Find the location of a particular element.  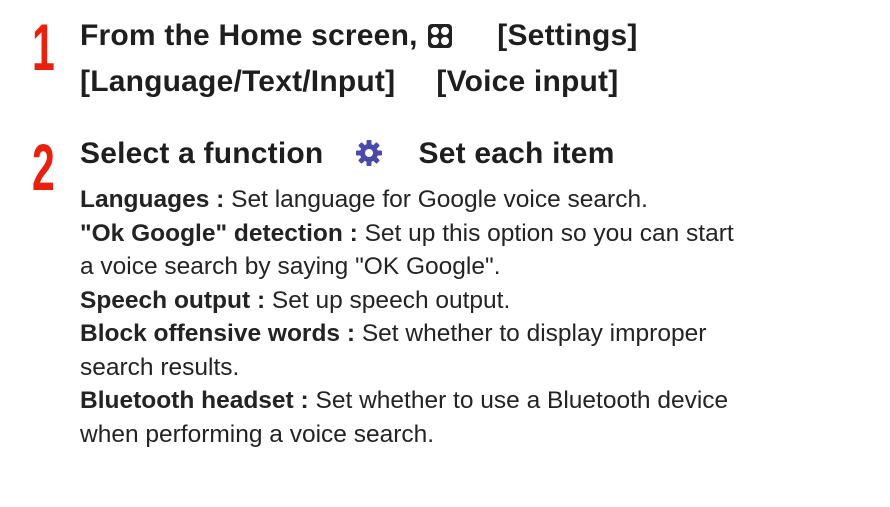

list-item: Speech output : Set up speech output. is located at coordinates (480, 301).